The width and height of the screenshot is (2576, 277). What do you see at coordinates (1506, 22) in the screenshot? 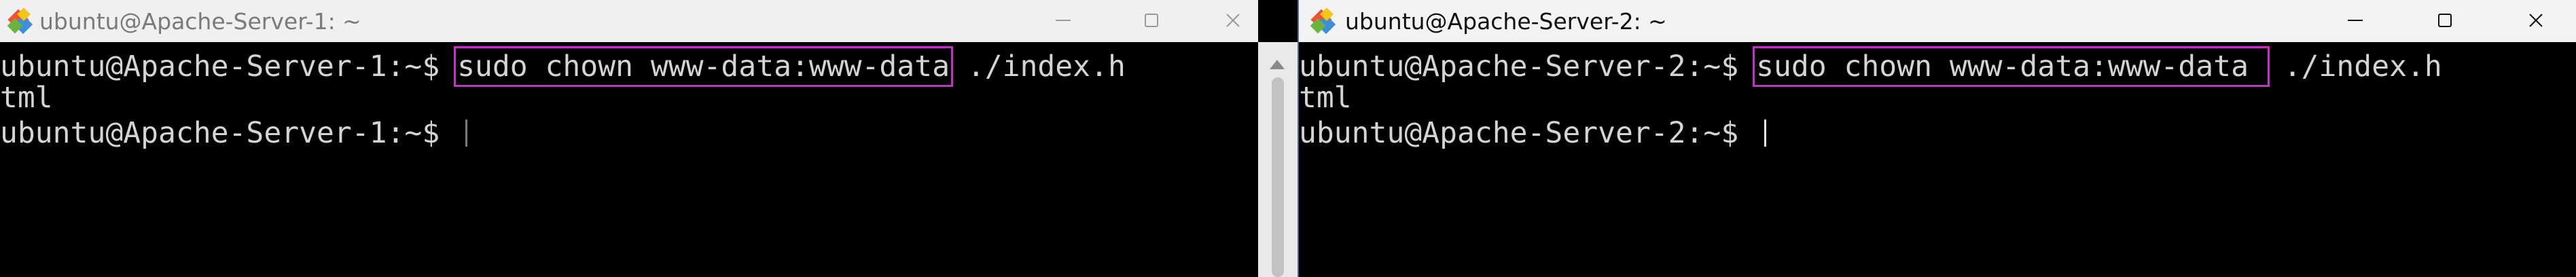
I see `window-title: ubuntu@Apache-Server-2: ~` at bounding box center [1506, 22].